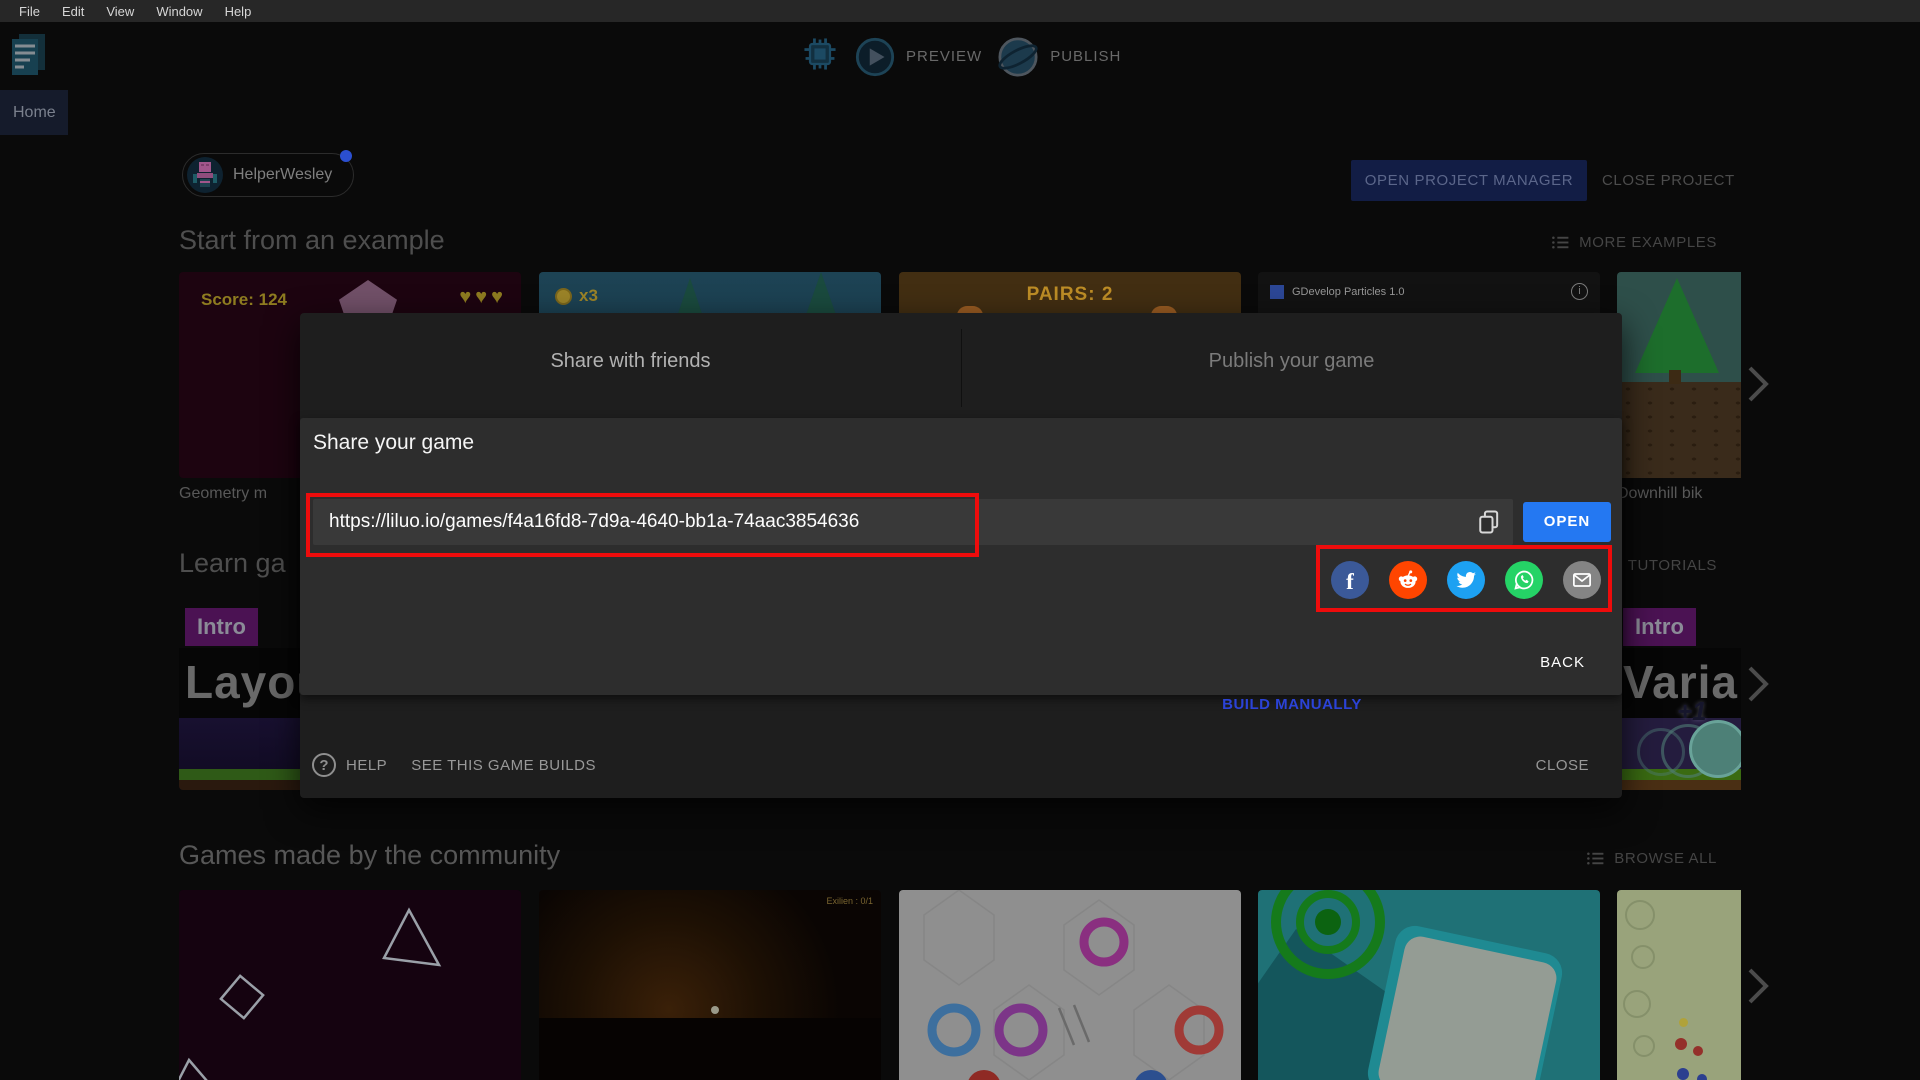  I want to click on facebook-glyph: f, so click(1350, 581).